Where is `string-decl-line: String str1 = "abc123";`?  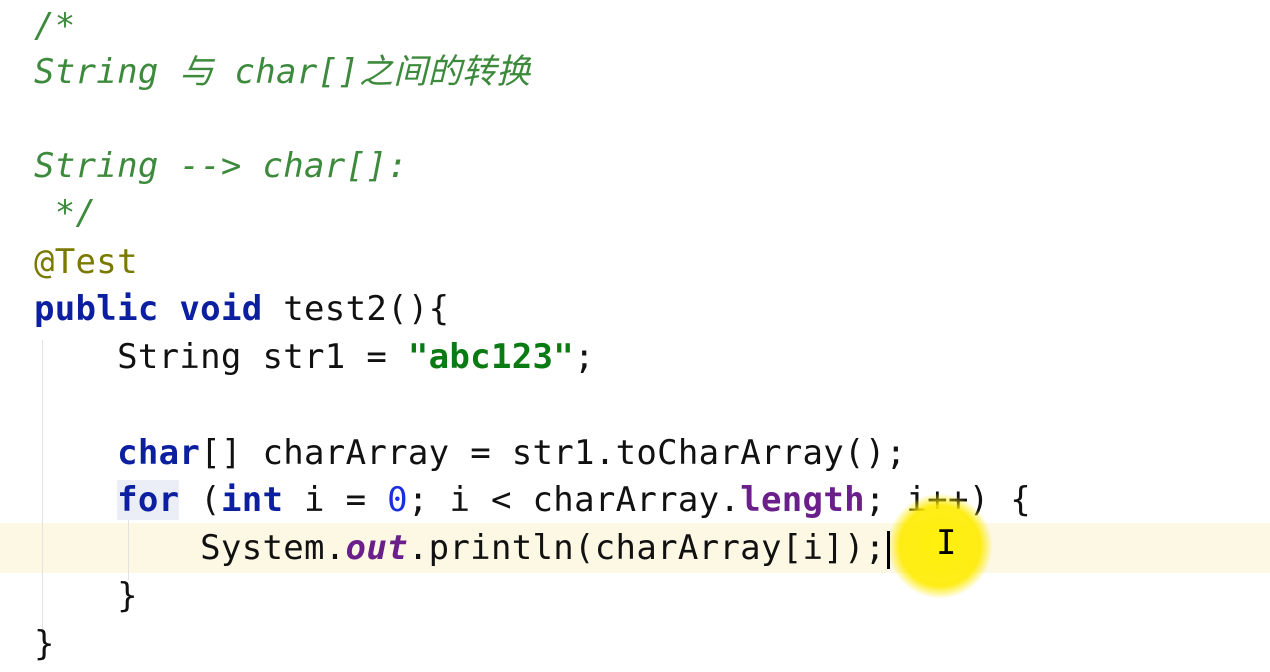
string-decl-line: String str1 = "abc123"; is located at coordinates (314, 357).